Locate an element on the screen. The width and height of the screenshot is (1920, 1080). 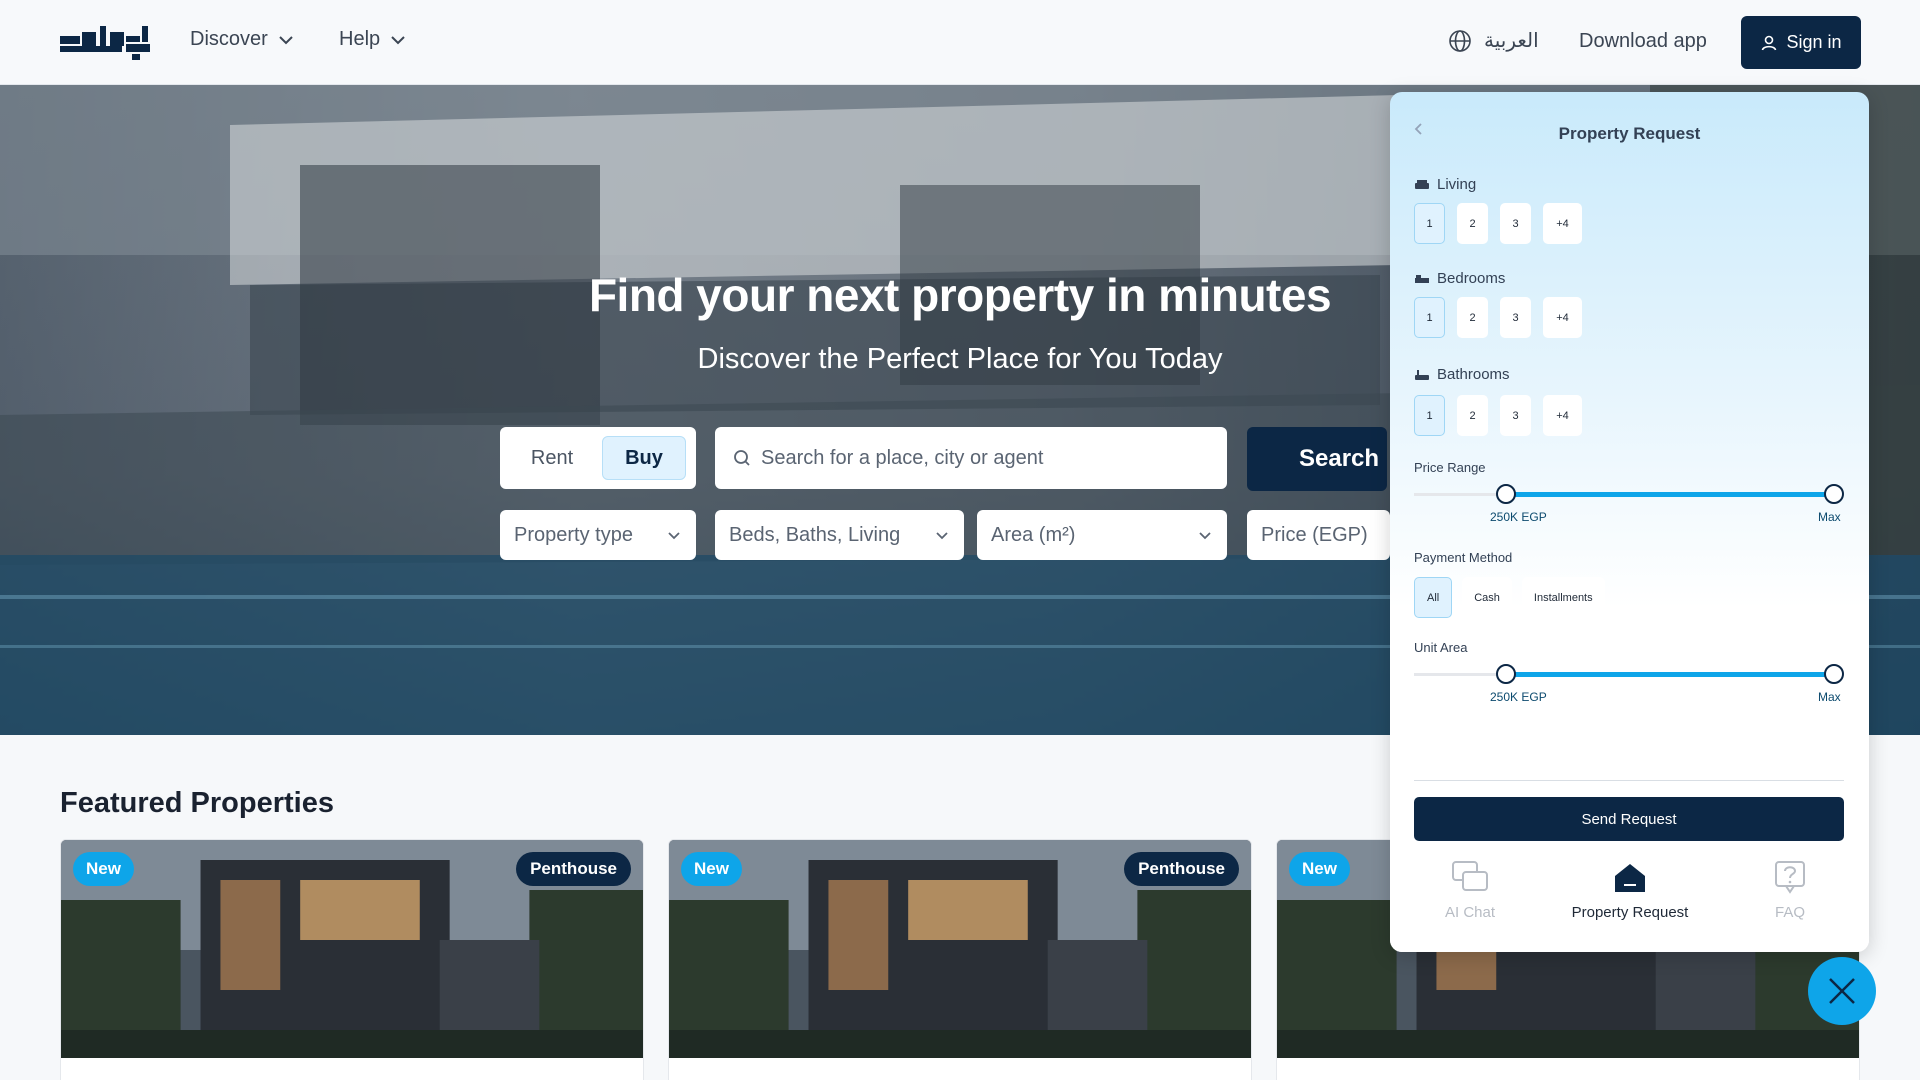
payment-option-all: All is located at coordinates (1433, 597).